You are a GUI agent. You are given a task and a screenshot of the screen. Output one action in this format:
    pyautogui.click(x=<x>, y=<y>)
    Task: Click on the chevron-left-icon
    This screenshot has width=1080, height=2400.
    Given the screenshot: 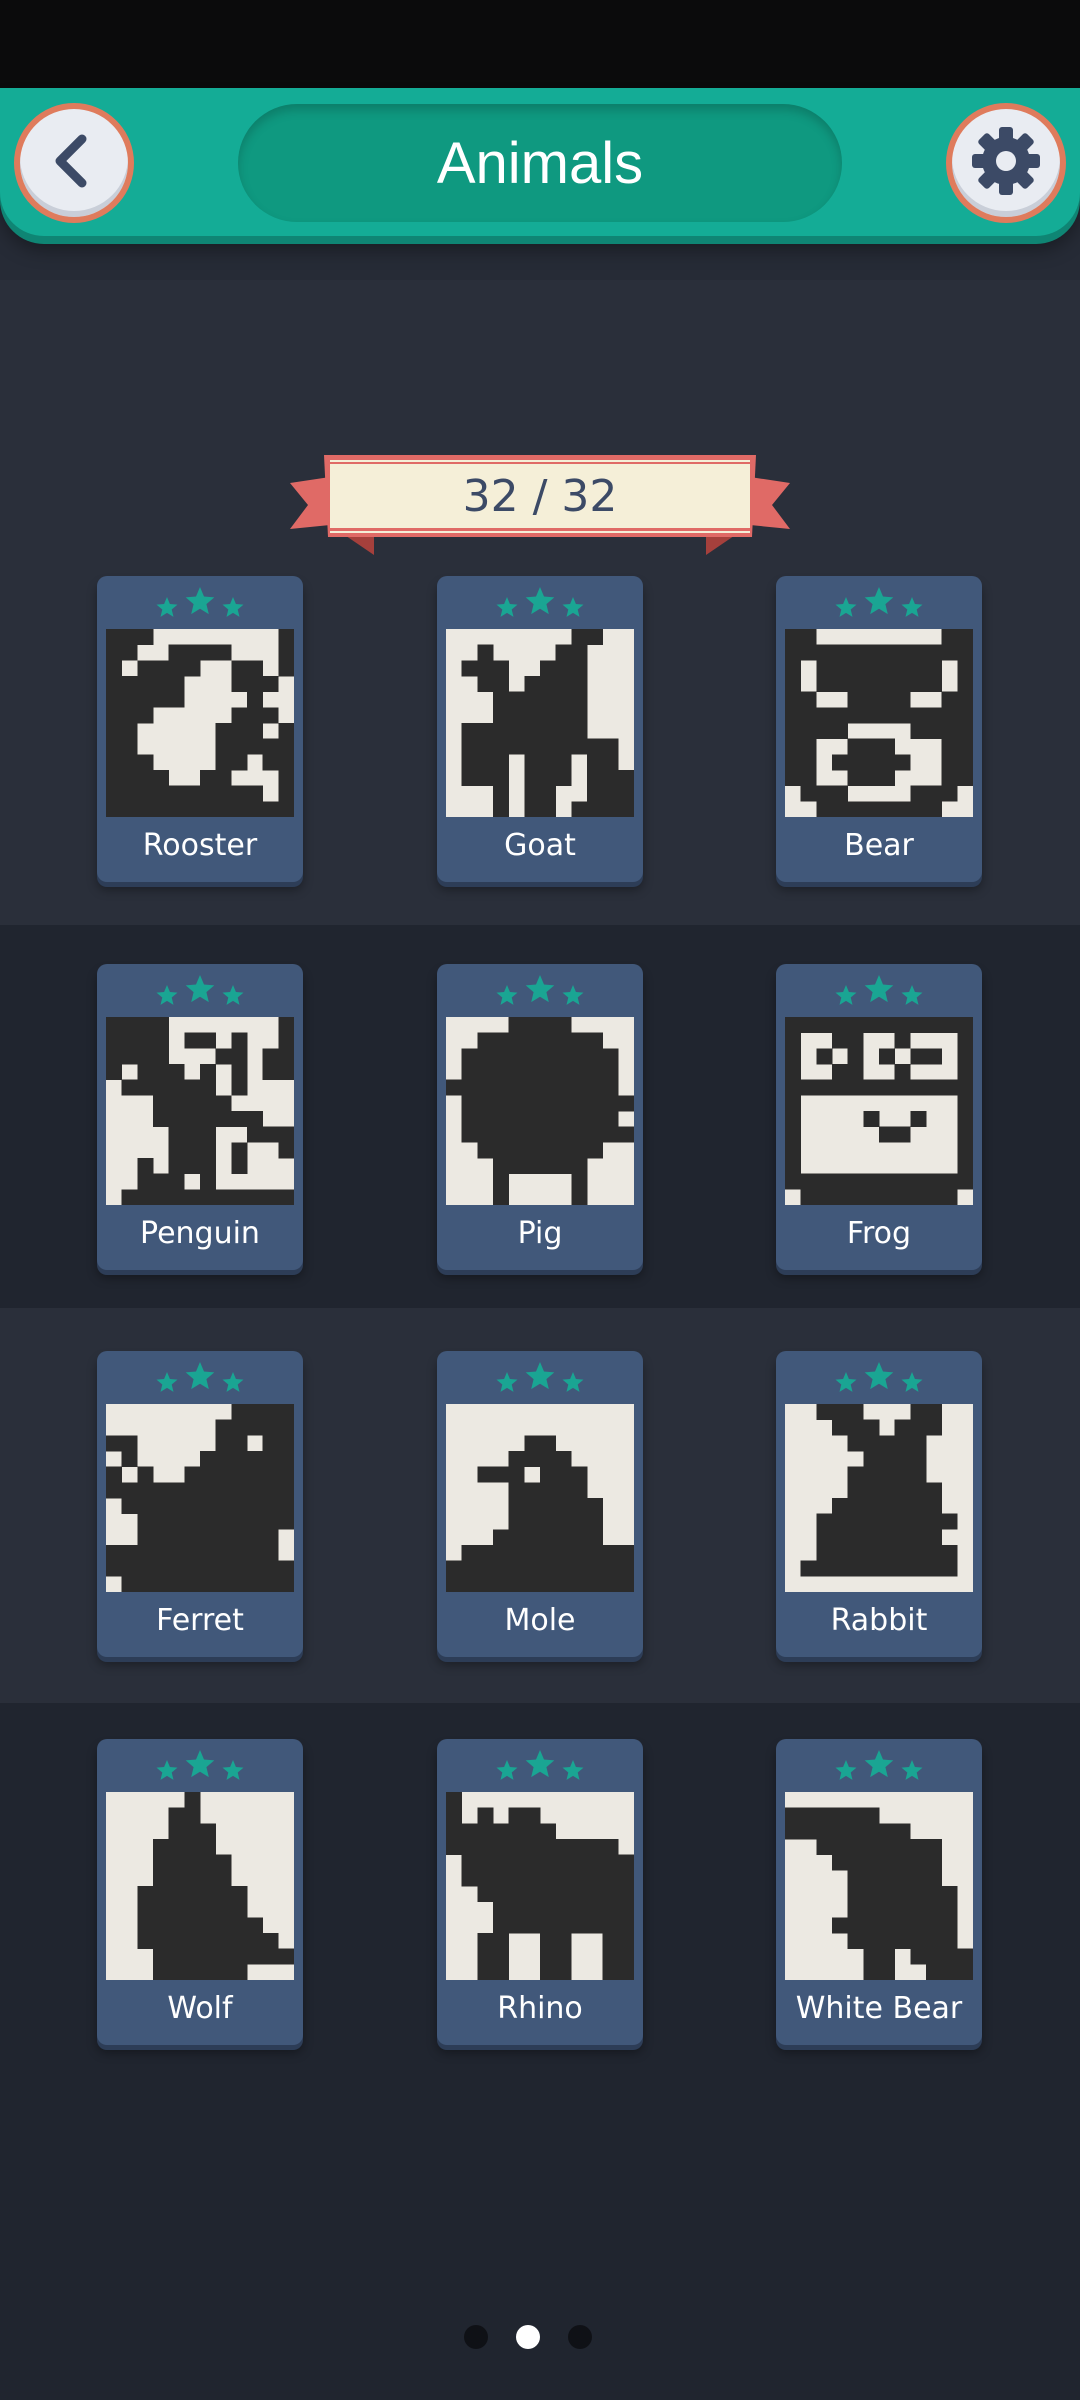 What is the action you would take?
    pyautogui.click(x=74, y=163)
    